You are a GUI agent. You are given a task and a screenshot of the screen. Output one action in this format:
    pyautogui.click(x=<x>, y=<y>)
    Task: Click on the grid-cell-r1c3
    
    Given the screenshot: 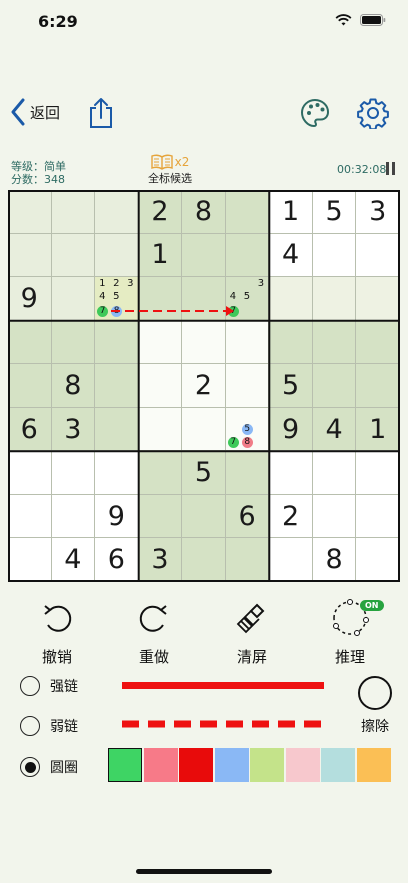 What is the action you would take?
    pyautogui.click(x=117, y=212)
    